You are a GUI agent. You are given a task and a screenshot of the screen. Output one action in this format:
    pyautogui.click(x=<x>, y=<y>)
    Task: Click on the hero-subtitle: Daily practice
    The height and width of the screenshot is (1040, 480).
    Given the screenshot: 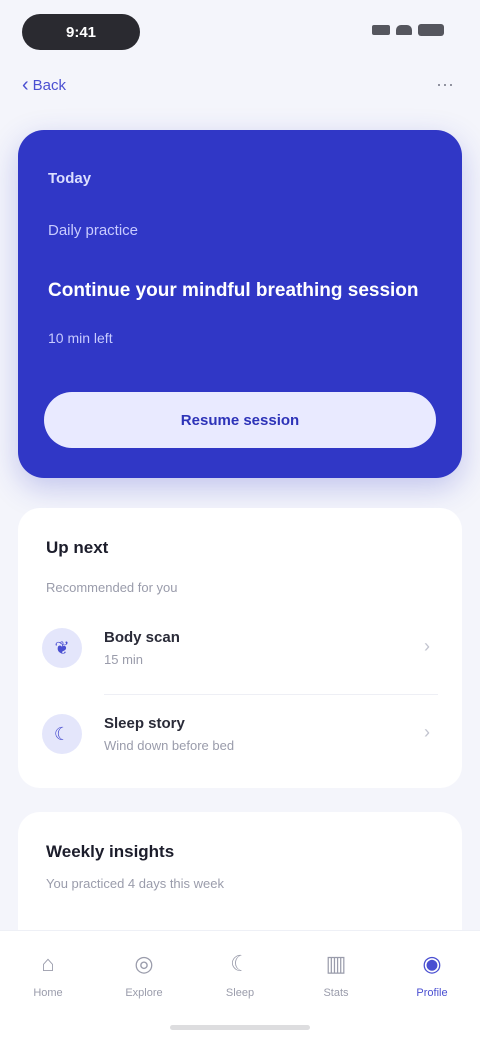 What is the action you would take?
    pyautogui.click(x=93, y=230)
    